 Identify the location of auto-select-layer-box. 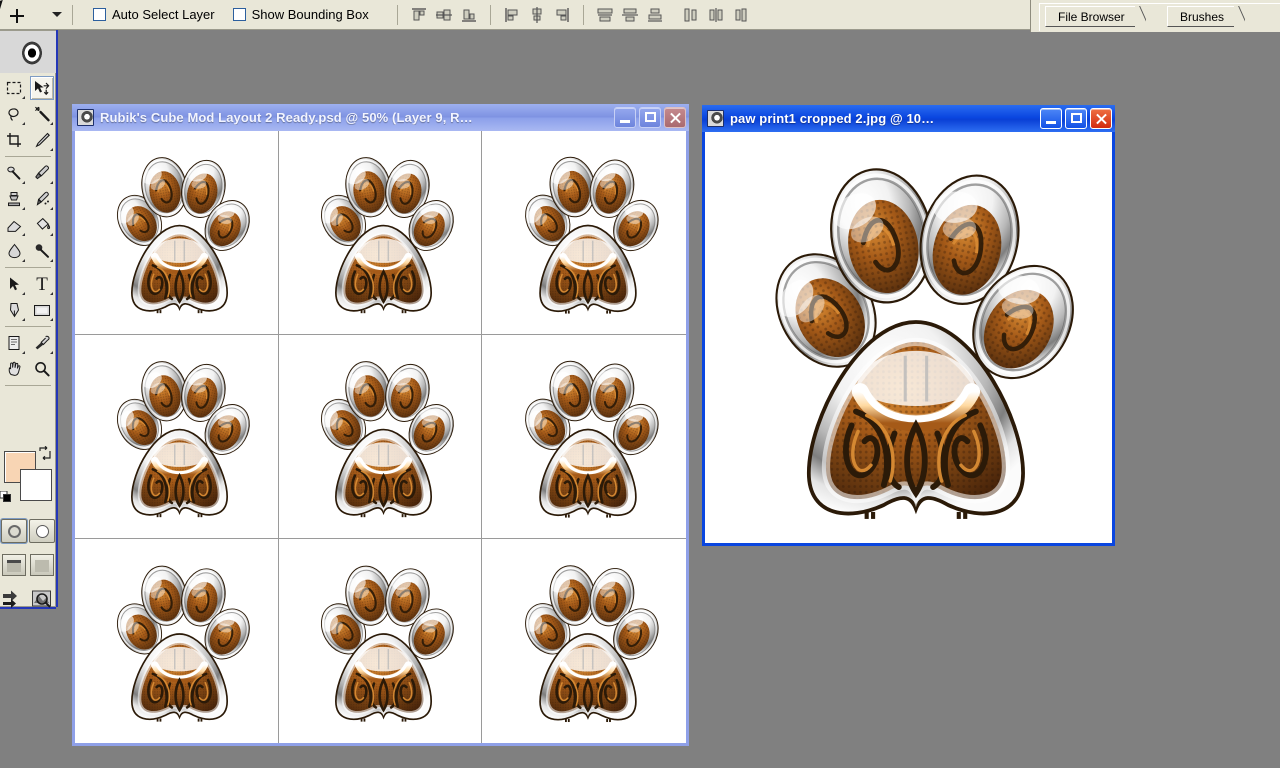
(99, 14).